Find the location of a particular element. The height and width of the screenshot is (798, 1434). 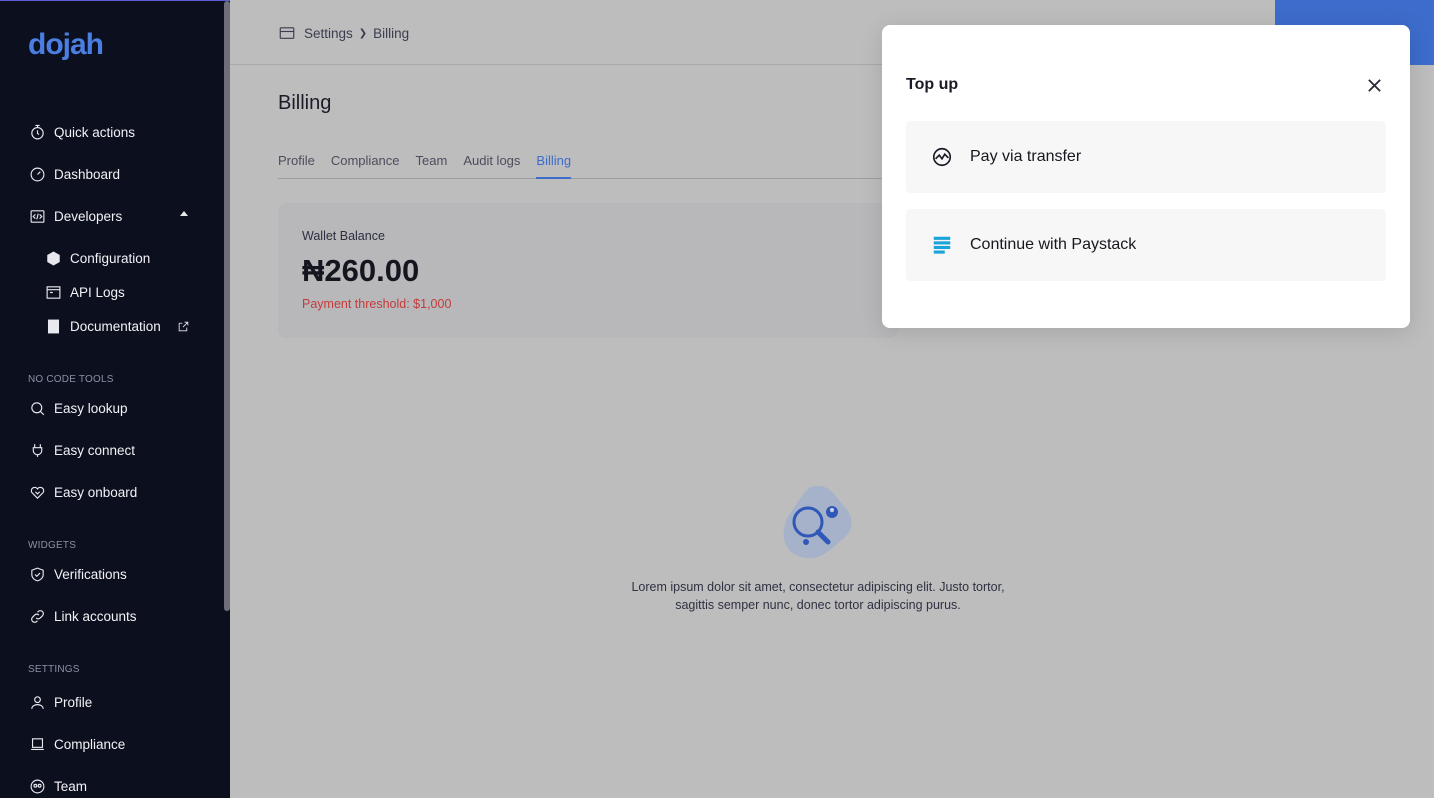

sidebar-item-label: Easy connect is located at coordinates (95, 450).